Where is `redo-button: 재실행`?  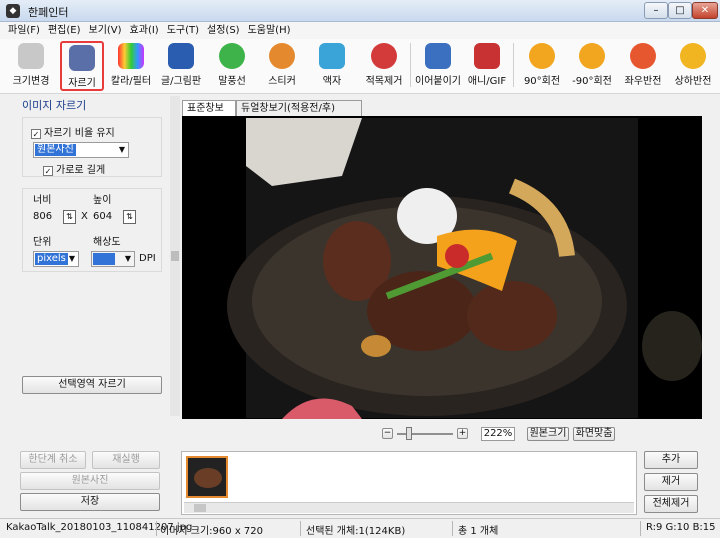
redo-button: 재실행 is located at coordinates (126, 460).